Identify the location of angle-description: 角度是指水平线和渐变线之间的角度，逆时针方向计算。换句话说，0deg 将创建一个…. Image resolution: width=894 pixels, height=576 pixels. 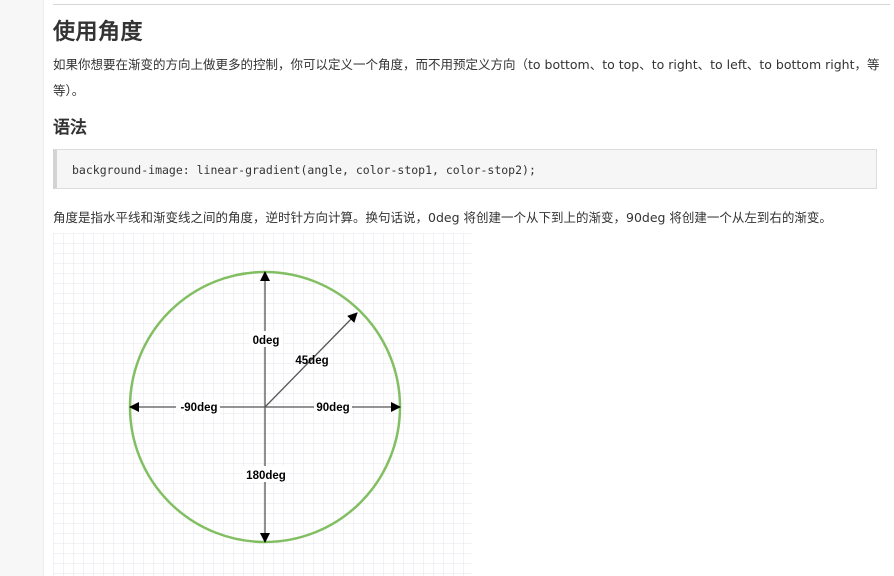
(442, 217).